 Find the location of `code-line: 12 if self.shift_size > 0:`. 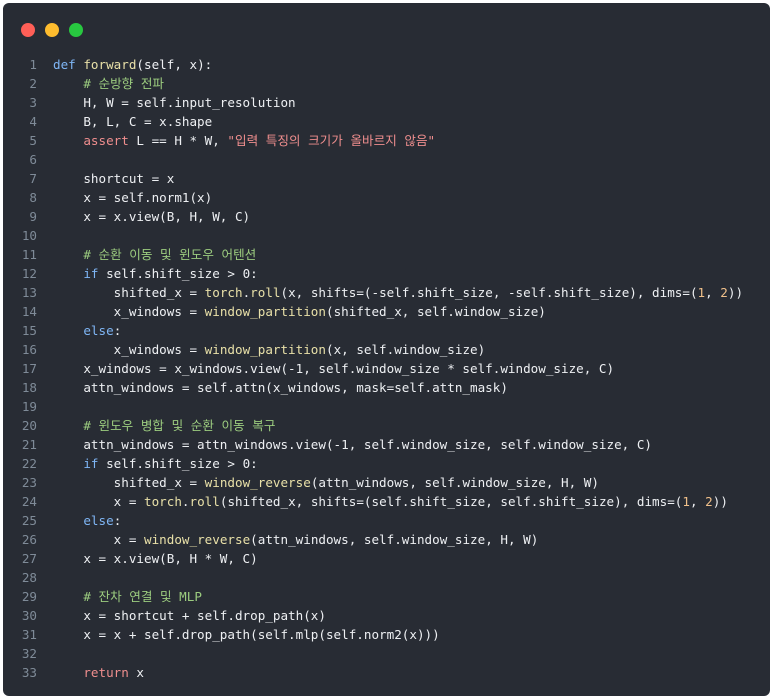

code-line: 12 if self.shift_size > 0: is located at coordinates (386, 273).